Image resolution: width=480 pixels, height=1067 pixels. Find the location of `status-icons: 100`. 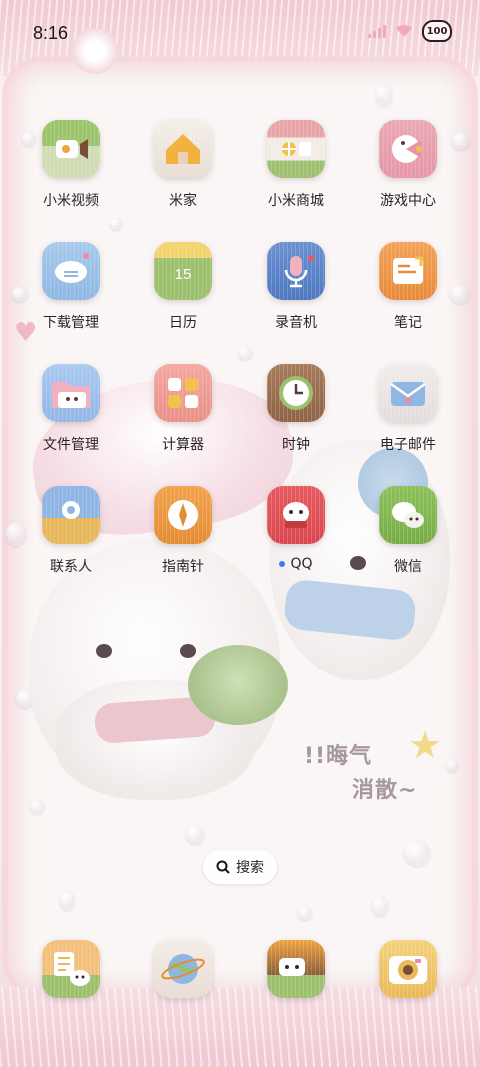

status-icons: 100 is located at coordinates (410, 31).